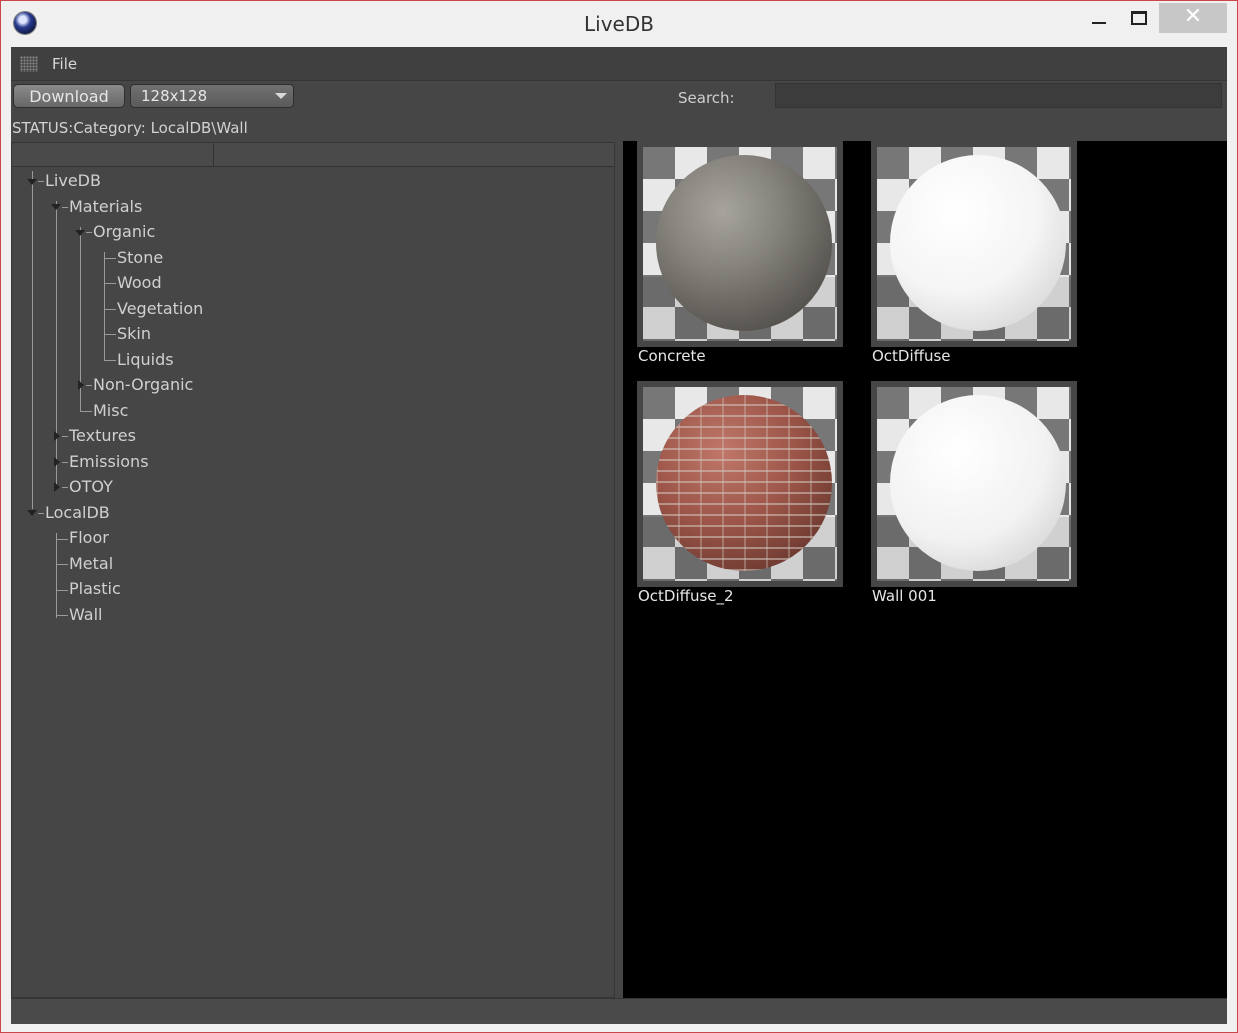  What do you see at coordinates (744, 243) in the screenshot?
I see `concrete-sphere-preview` at bounding box center [744, 243].